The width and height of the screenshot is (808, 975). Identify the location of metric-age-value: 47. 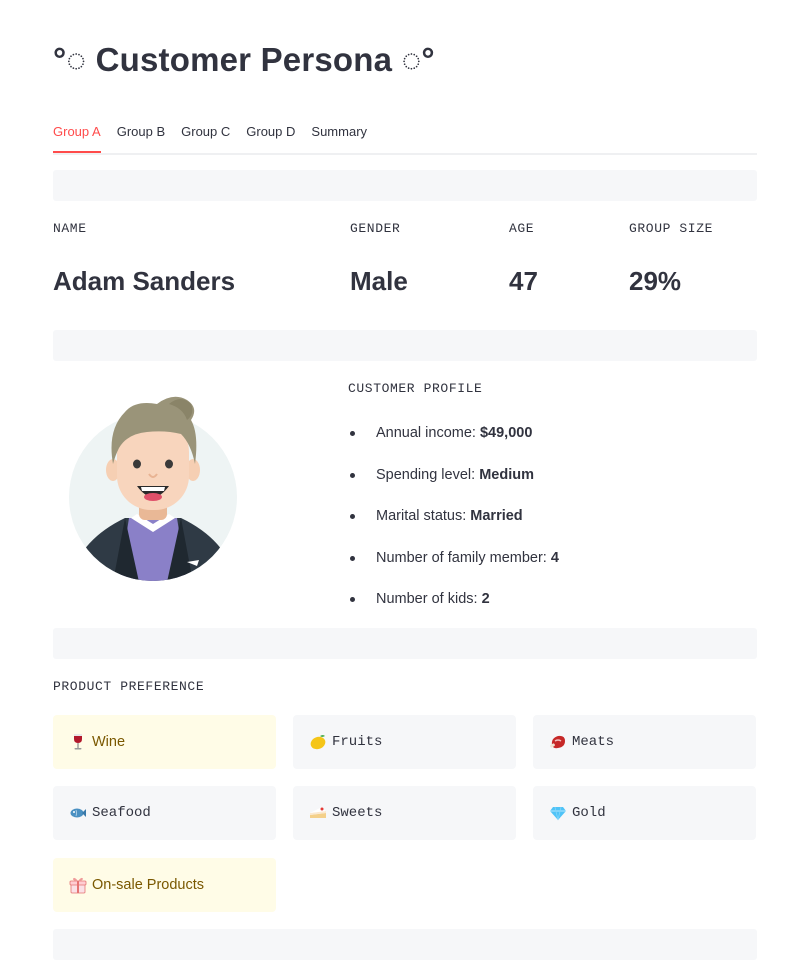
(523, 281).